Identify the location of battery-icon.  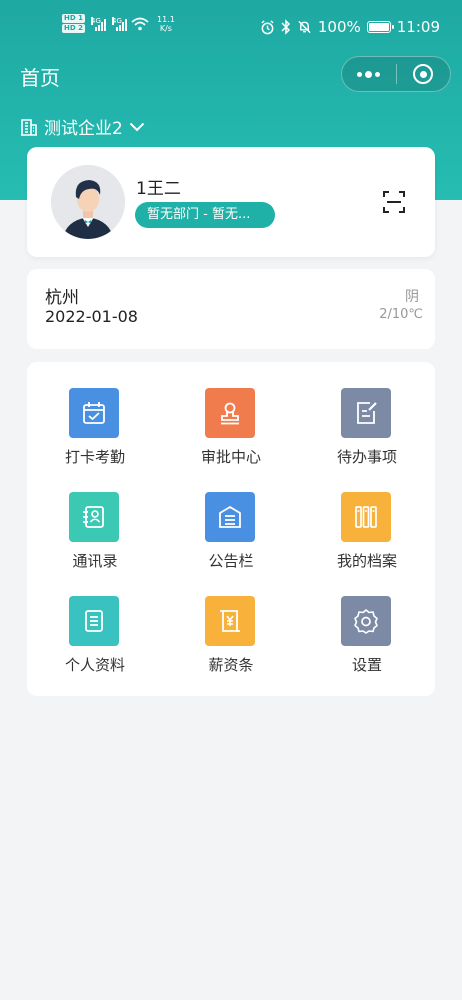
(380, 27).